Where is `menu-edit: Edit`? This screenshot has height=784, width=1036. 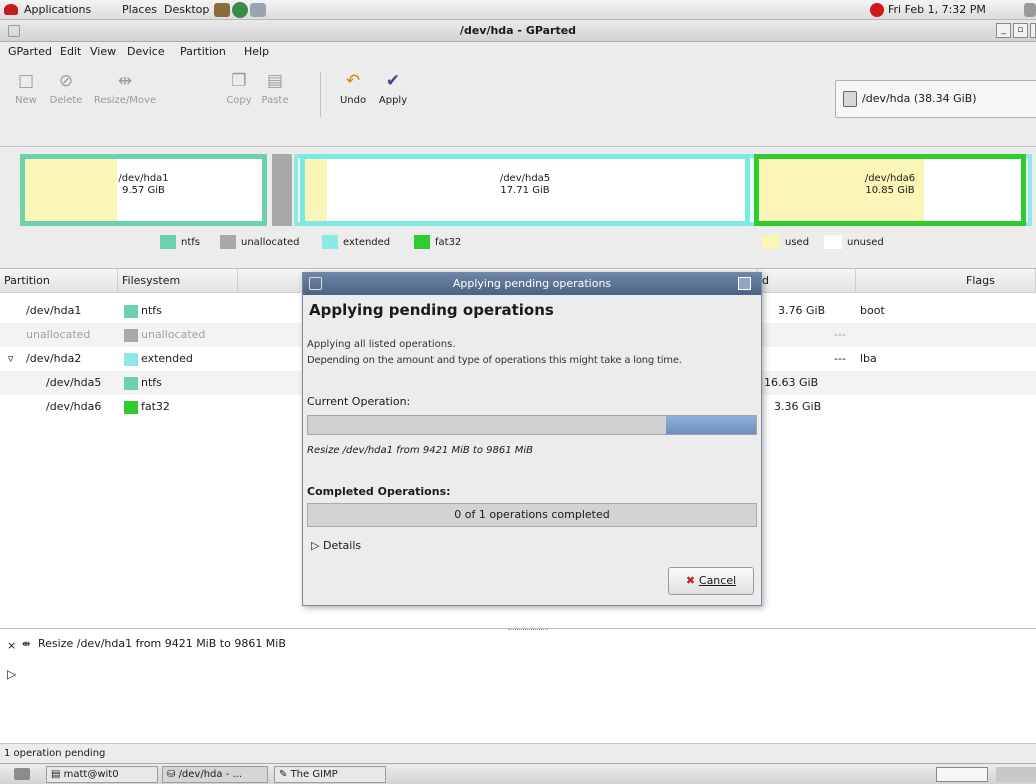 menu-edit: Edit is located at coordinates (70, 52).